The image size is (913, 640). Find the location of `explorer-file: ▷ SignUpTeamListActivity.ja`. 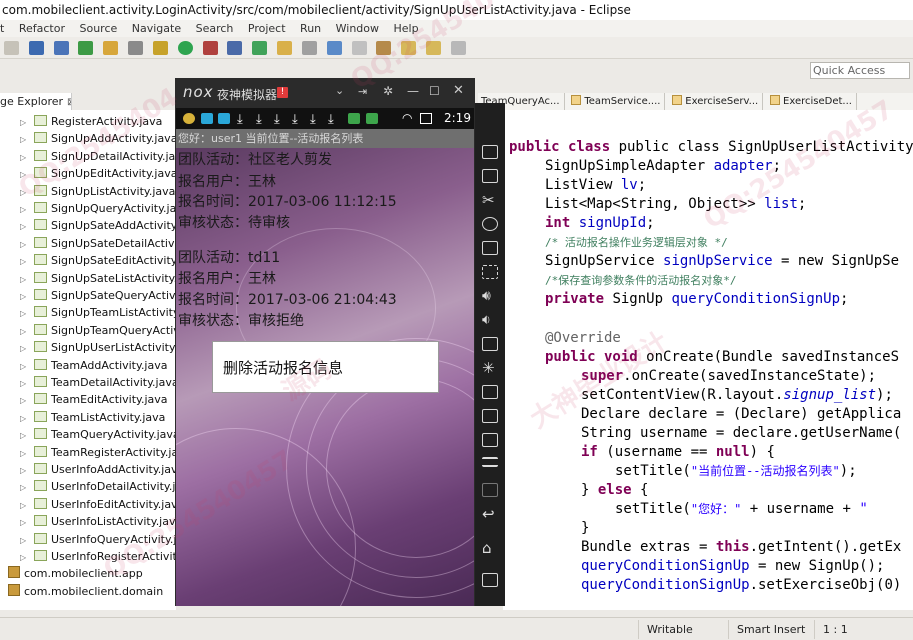

explorer-file: ▷ SignUpTeamListActivity.ja is located at coordinates (88, 312).